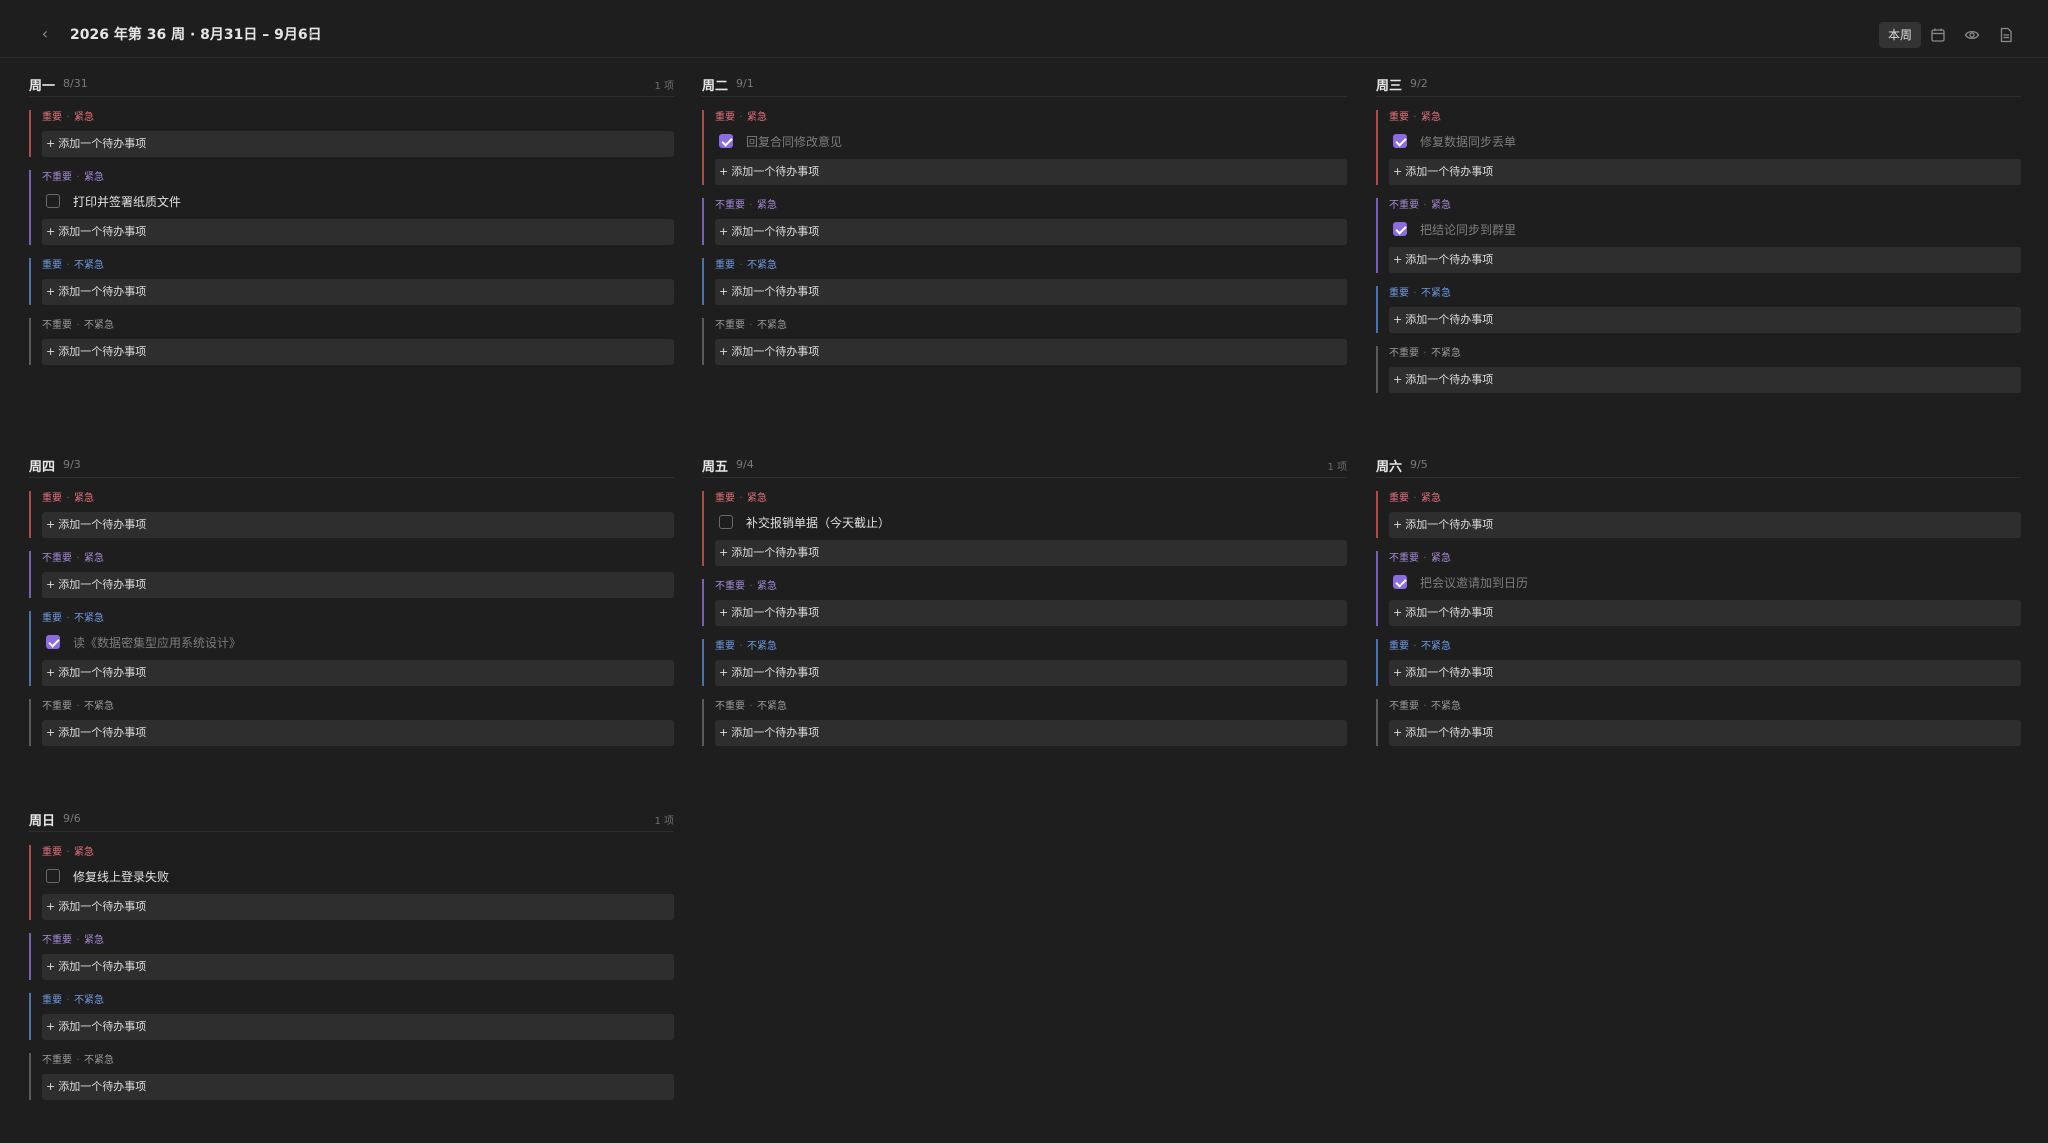  Describe the element at coordinates (664, 821) in the screenshot. I see `day-task-count: 1 项` at that location.